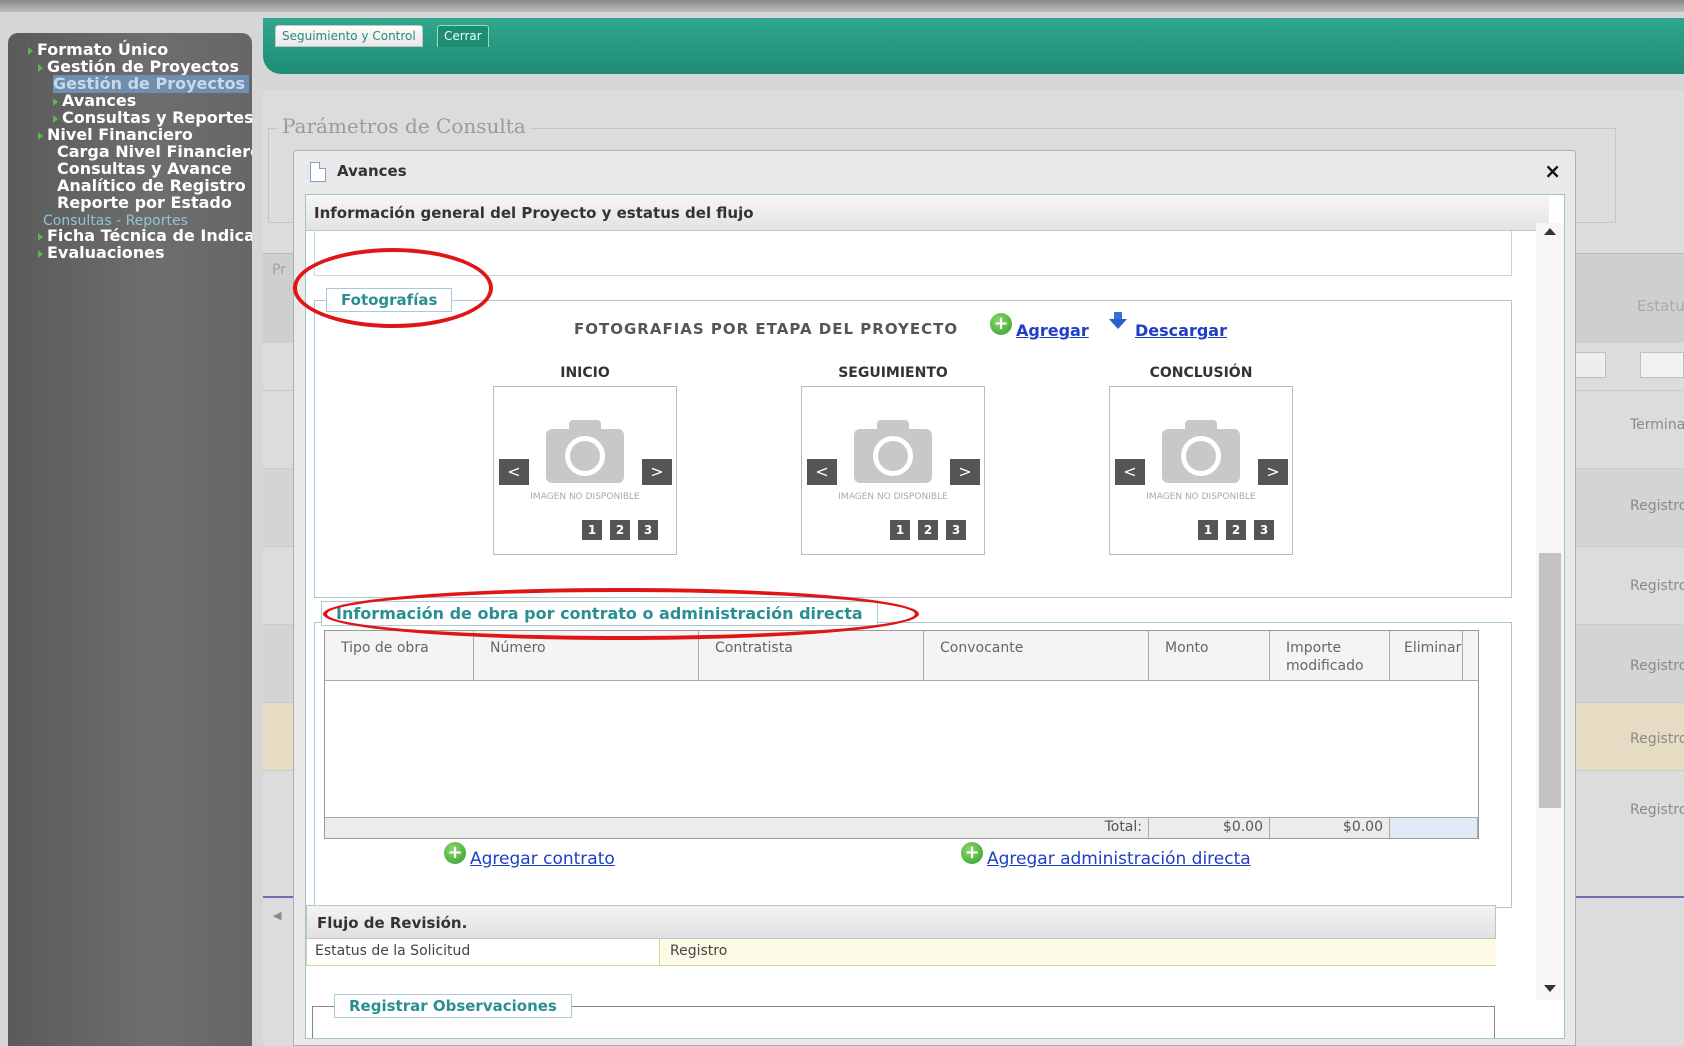 The height and width of the screenshot is (1046, 1684). What do you see at coordinates (842, 6) in the screenshot?
I see `top-strip` at bounding box center [842, 6].